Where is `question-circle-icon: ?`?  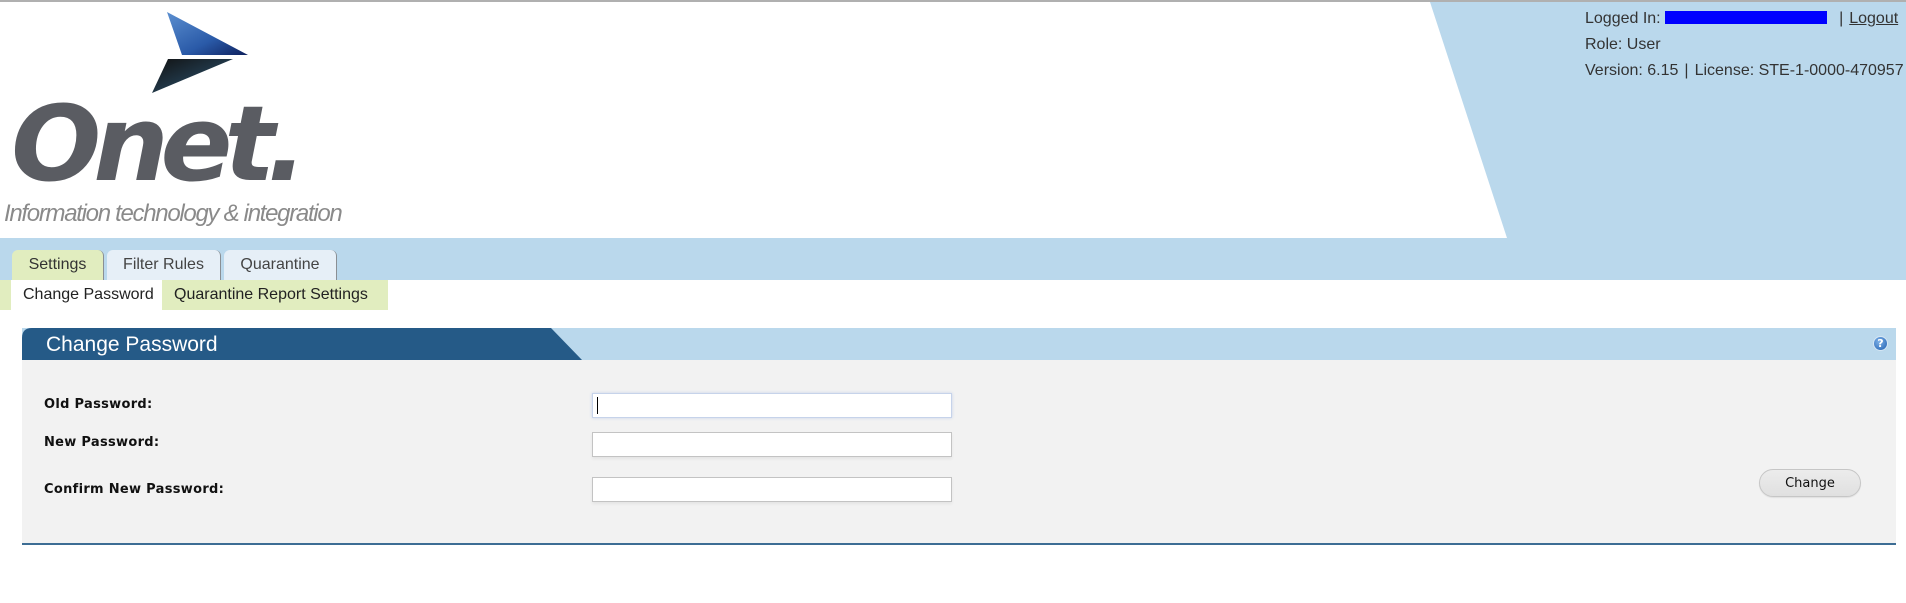
question-circle-icon: ? is located at coordinates (1880, 343).